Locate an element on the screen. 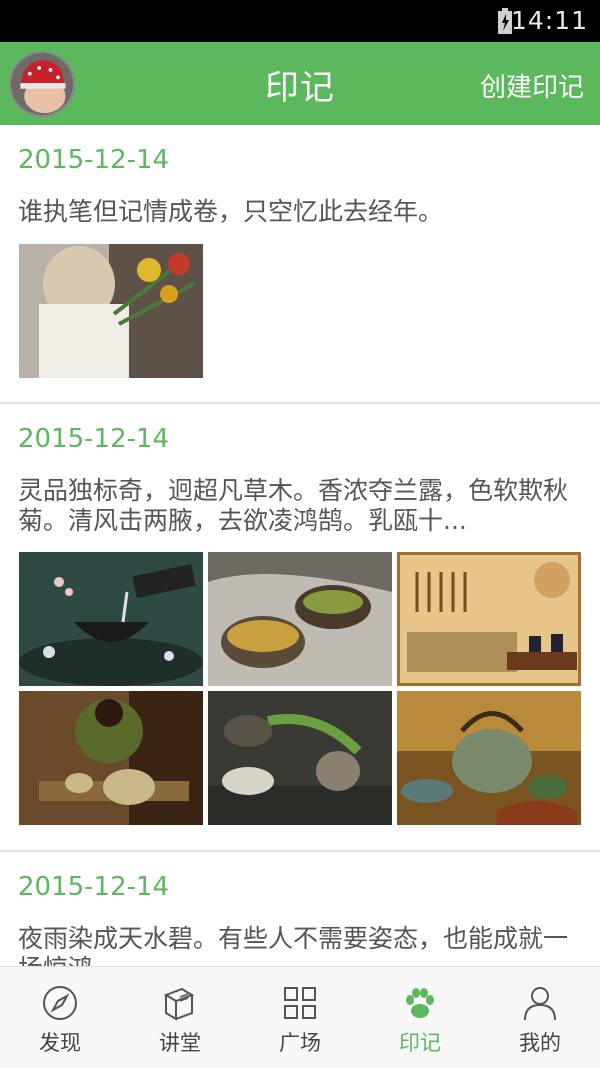  status-time: 14:11 is located at coordinates (549, 20).